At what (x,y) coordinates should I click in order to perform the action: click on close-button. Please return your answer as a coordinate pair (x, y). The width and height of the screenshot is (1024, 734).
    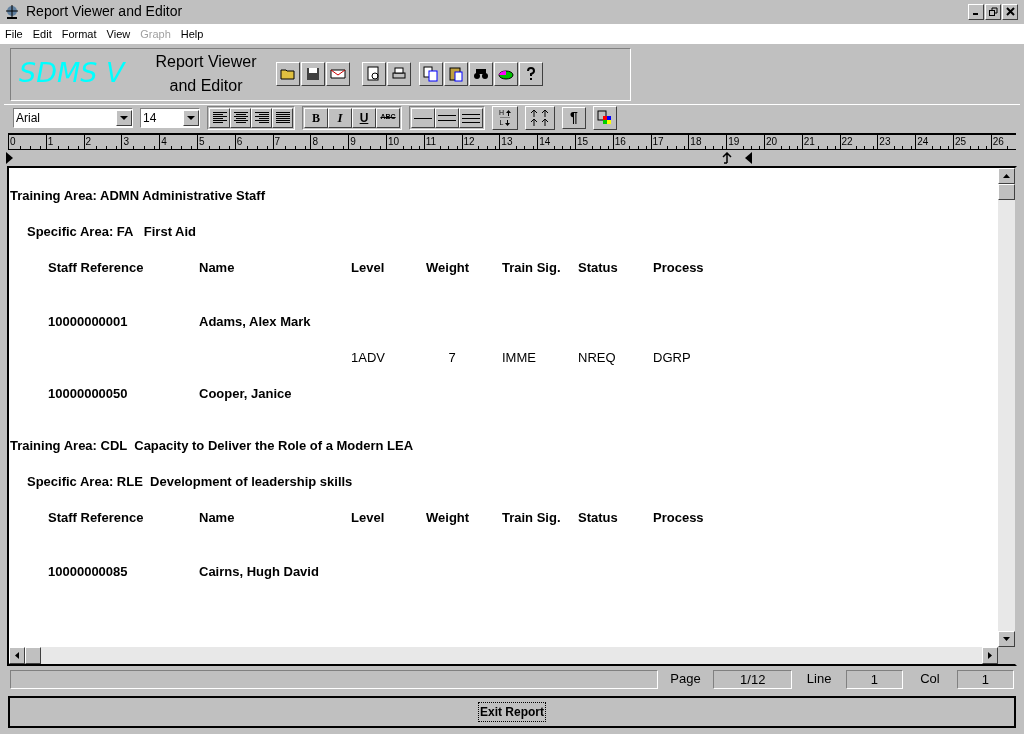
    Looking at the image, I should click on (1010, 11).